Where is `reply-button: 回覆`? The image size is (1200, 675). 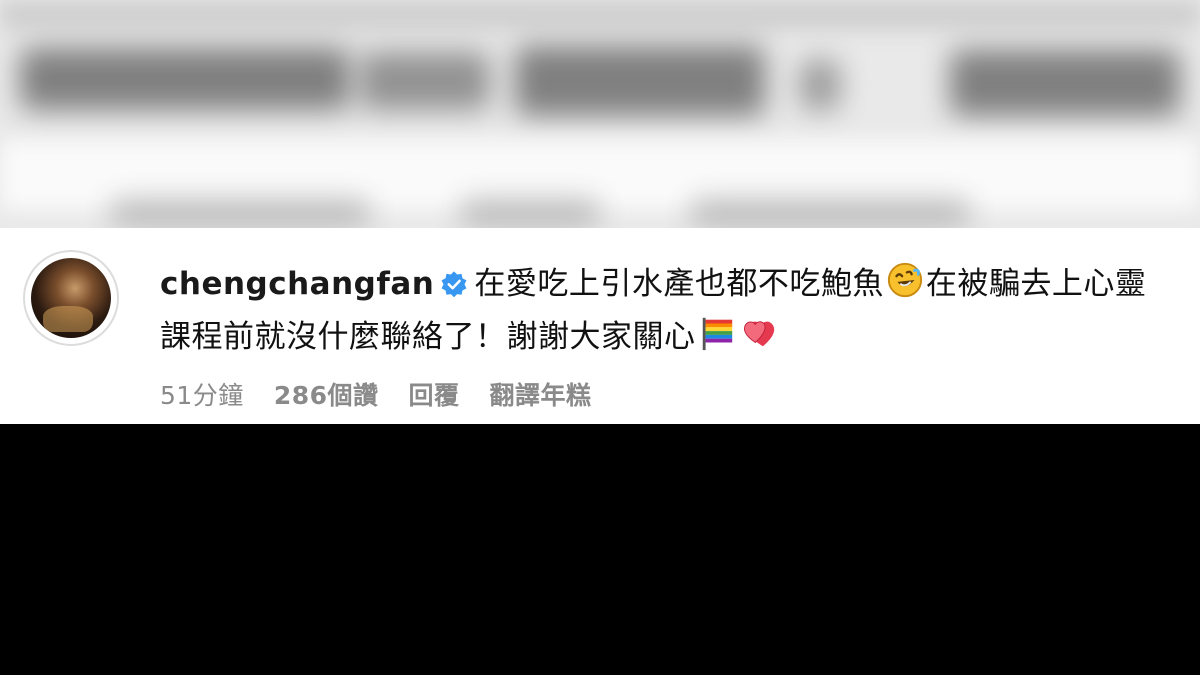
reply-button: 回覆 is located at coordinates (434, 394).